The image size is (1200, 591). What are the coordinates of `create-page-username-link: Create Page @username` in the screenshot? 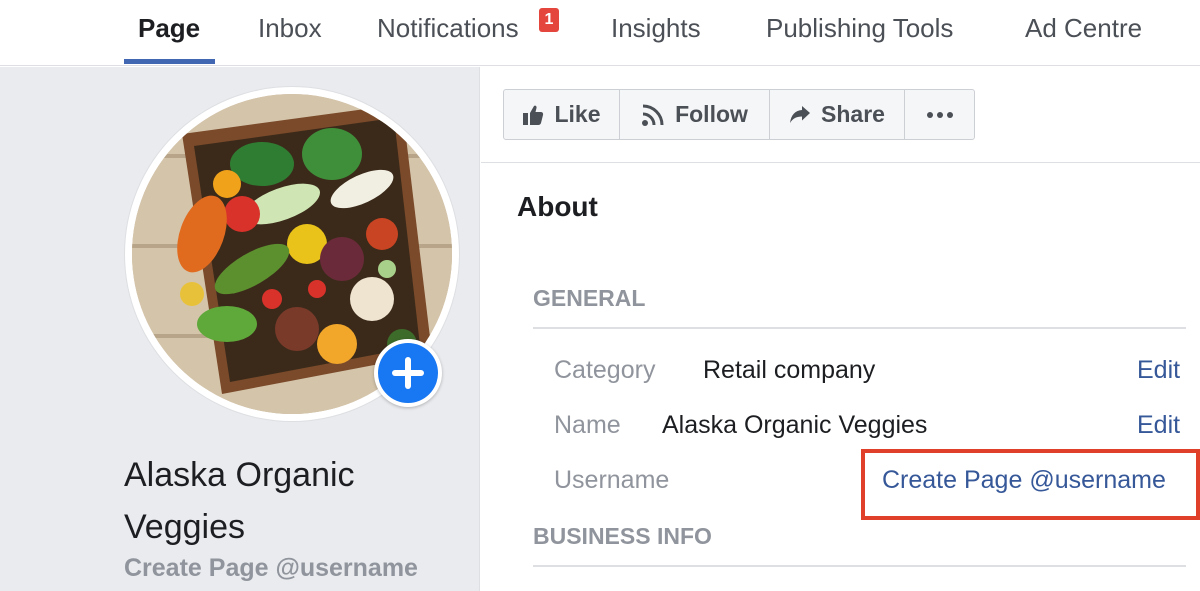 It's located at (1024, 480).